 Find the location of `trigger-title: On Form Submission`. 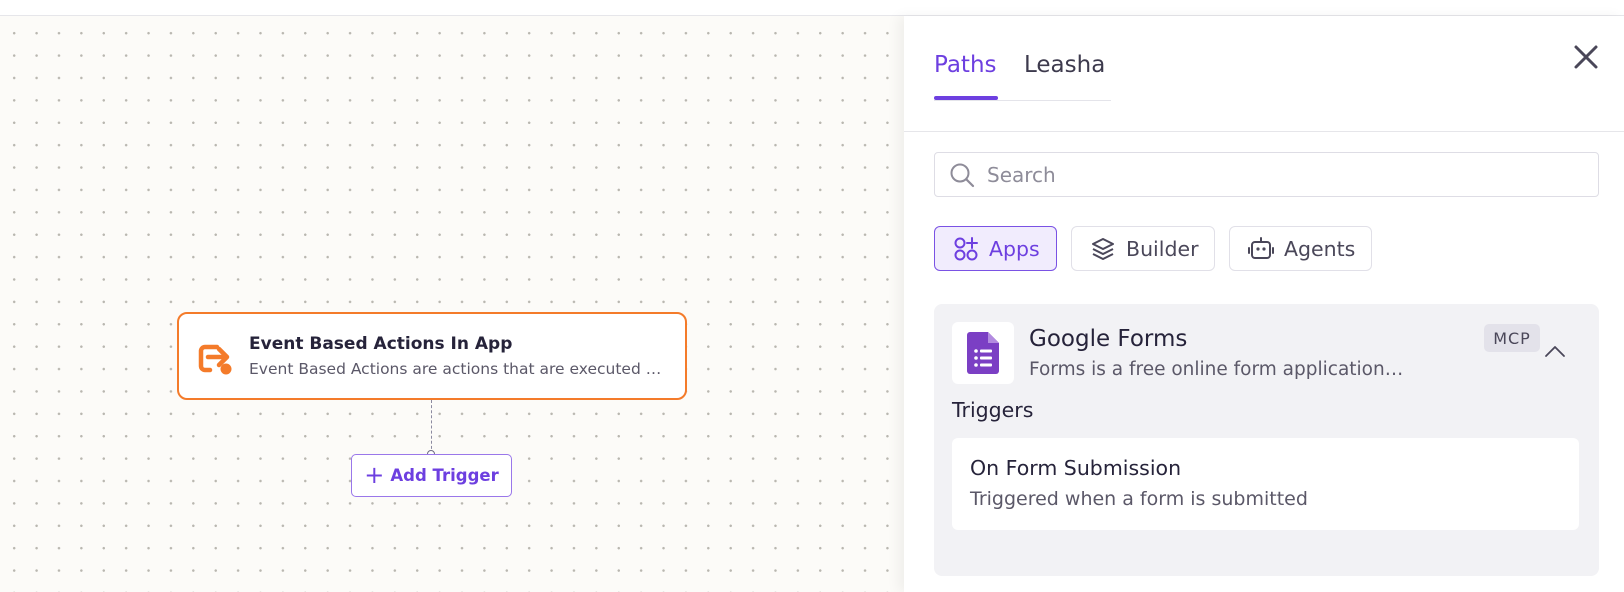

trigger-title: On Form Submission is located at coordinates (1076, 468).